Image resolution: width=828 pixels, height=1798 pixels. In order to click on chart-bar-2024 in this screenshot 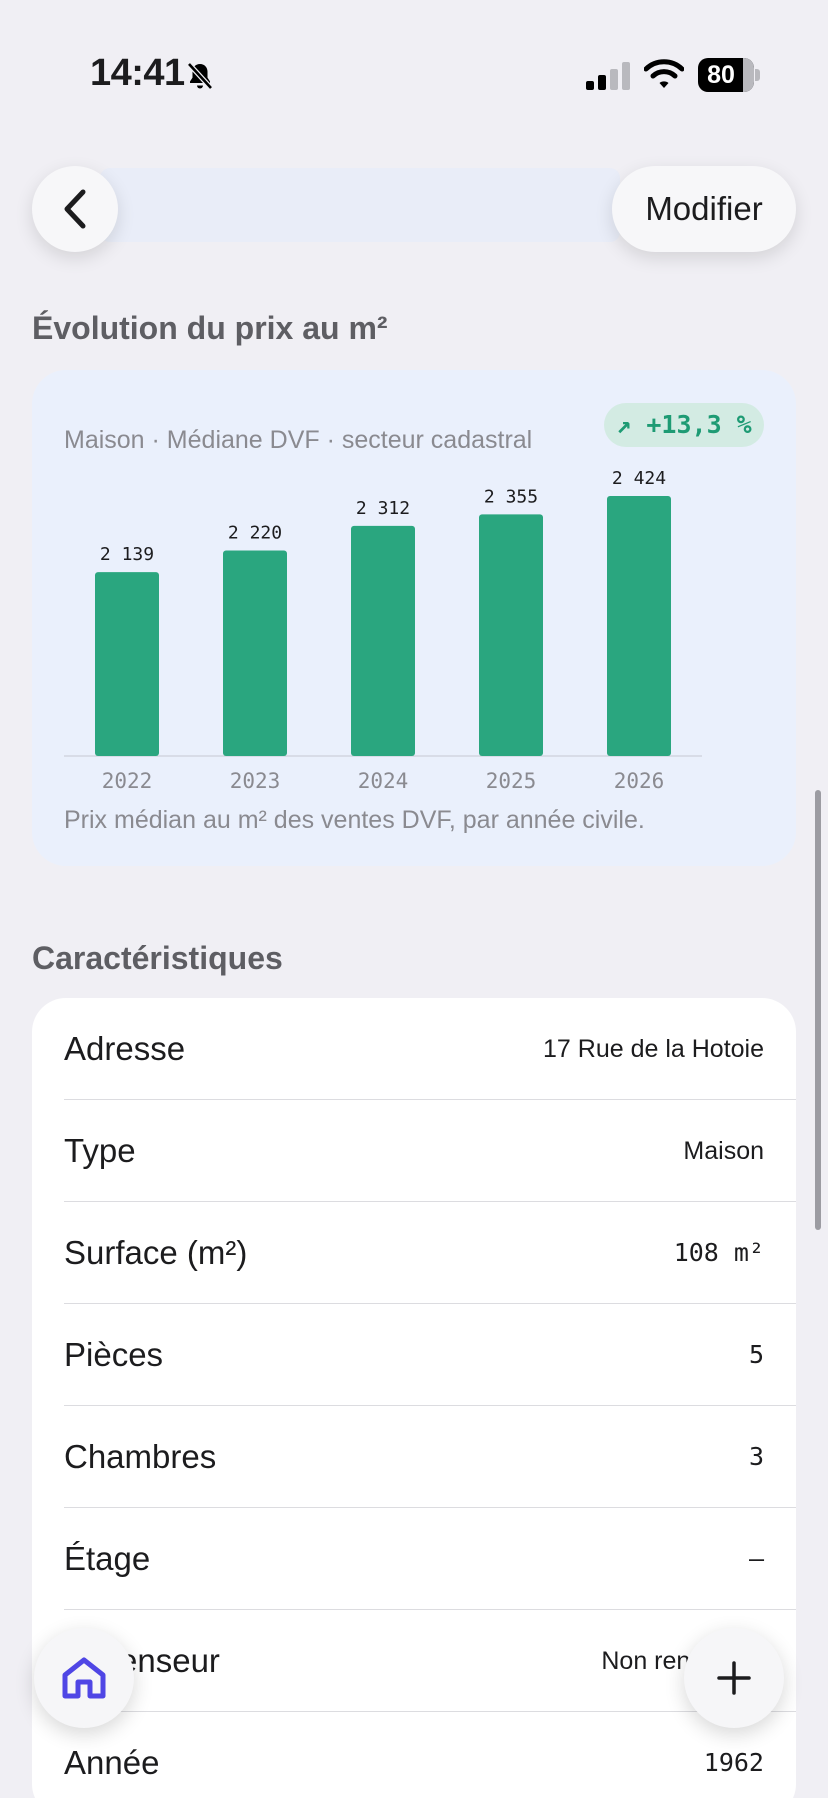, I will do `click(383, 640)`.